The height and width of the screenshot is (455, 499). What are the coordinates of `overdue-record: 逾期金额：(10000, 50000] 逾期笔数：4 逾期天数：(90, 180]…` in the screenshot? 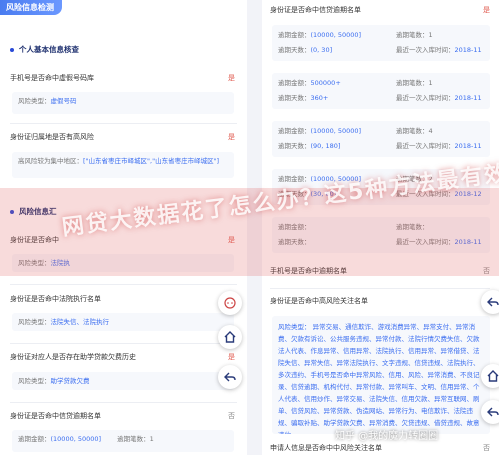 It's located at (381, 139).